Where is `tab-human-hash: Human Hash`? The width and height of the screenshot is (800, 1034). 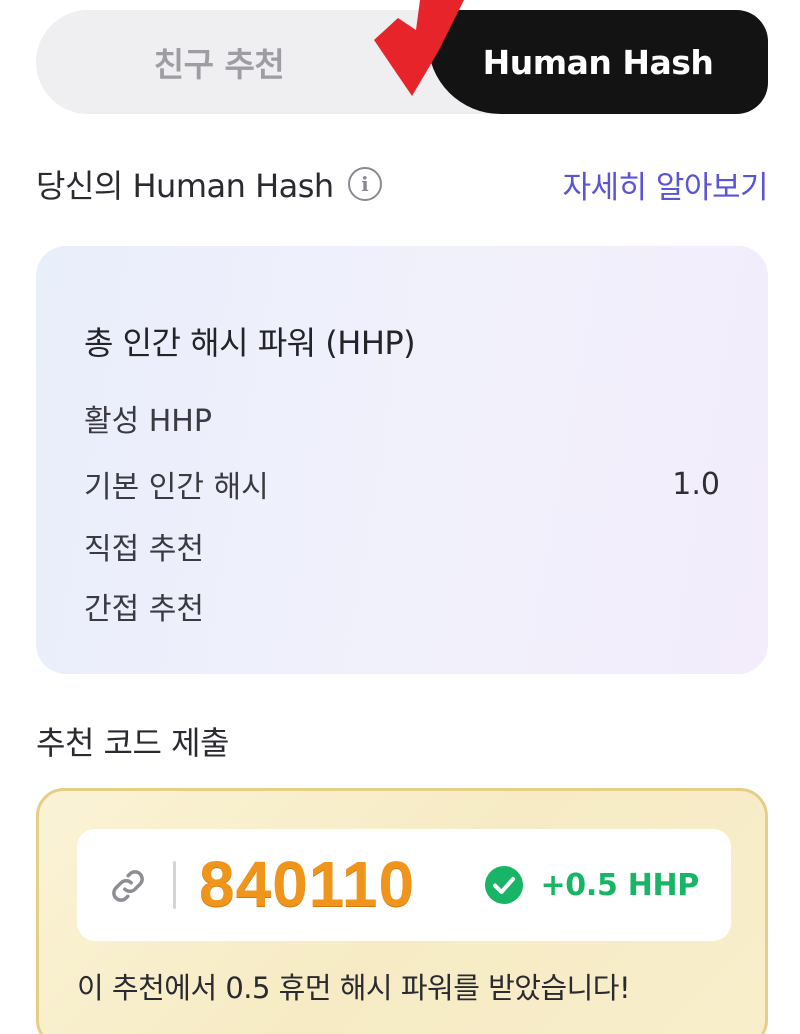
tab-human-hash: Human Hash is located at coordinates (598, 62).